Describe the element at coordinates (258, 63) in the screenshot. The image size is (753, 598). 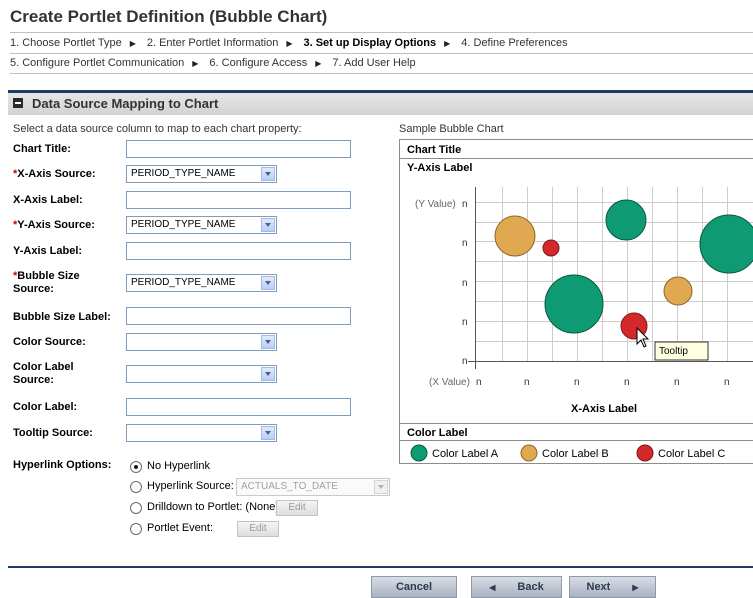
I see `step-configure-access: 6. Configure Access` at that location.